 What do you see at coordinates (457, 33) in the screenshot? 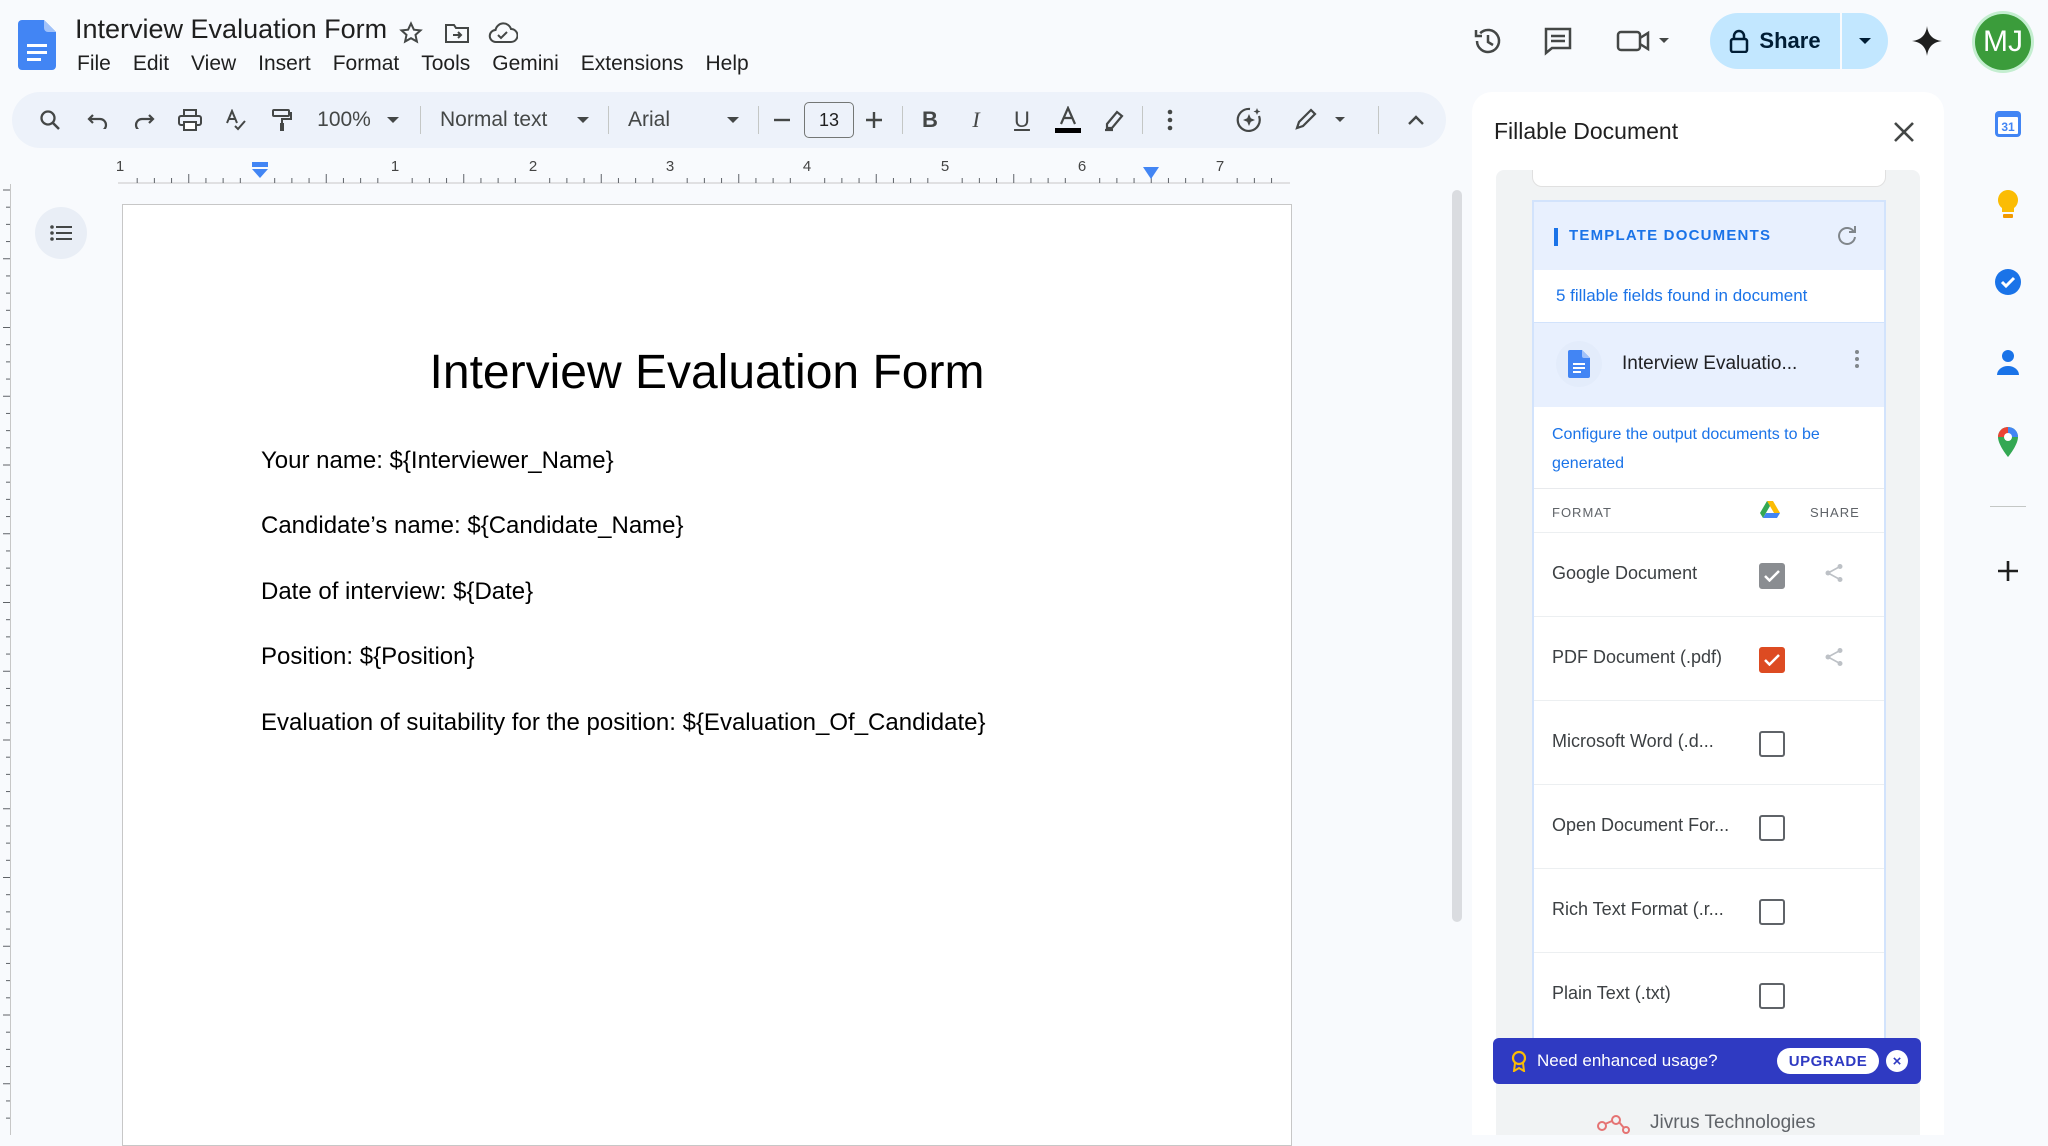
I see `move-folder-icon` at bounding box center [457, 33].